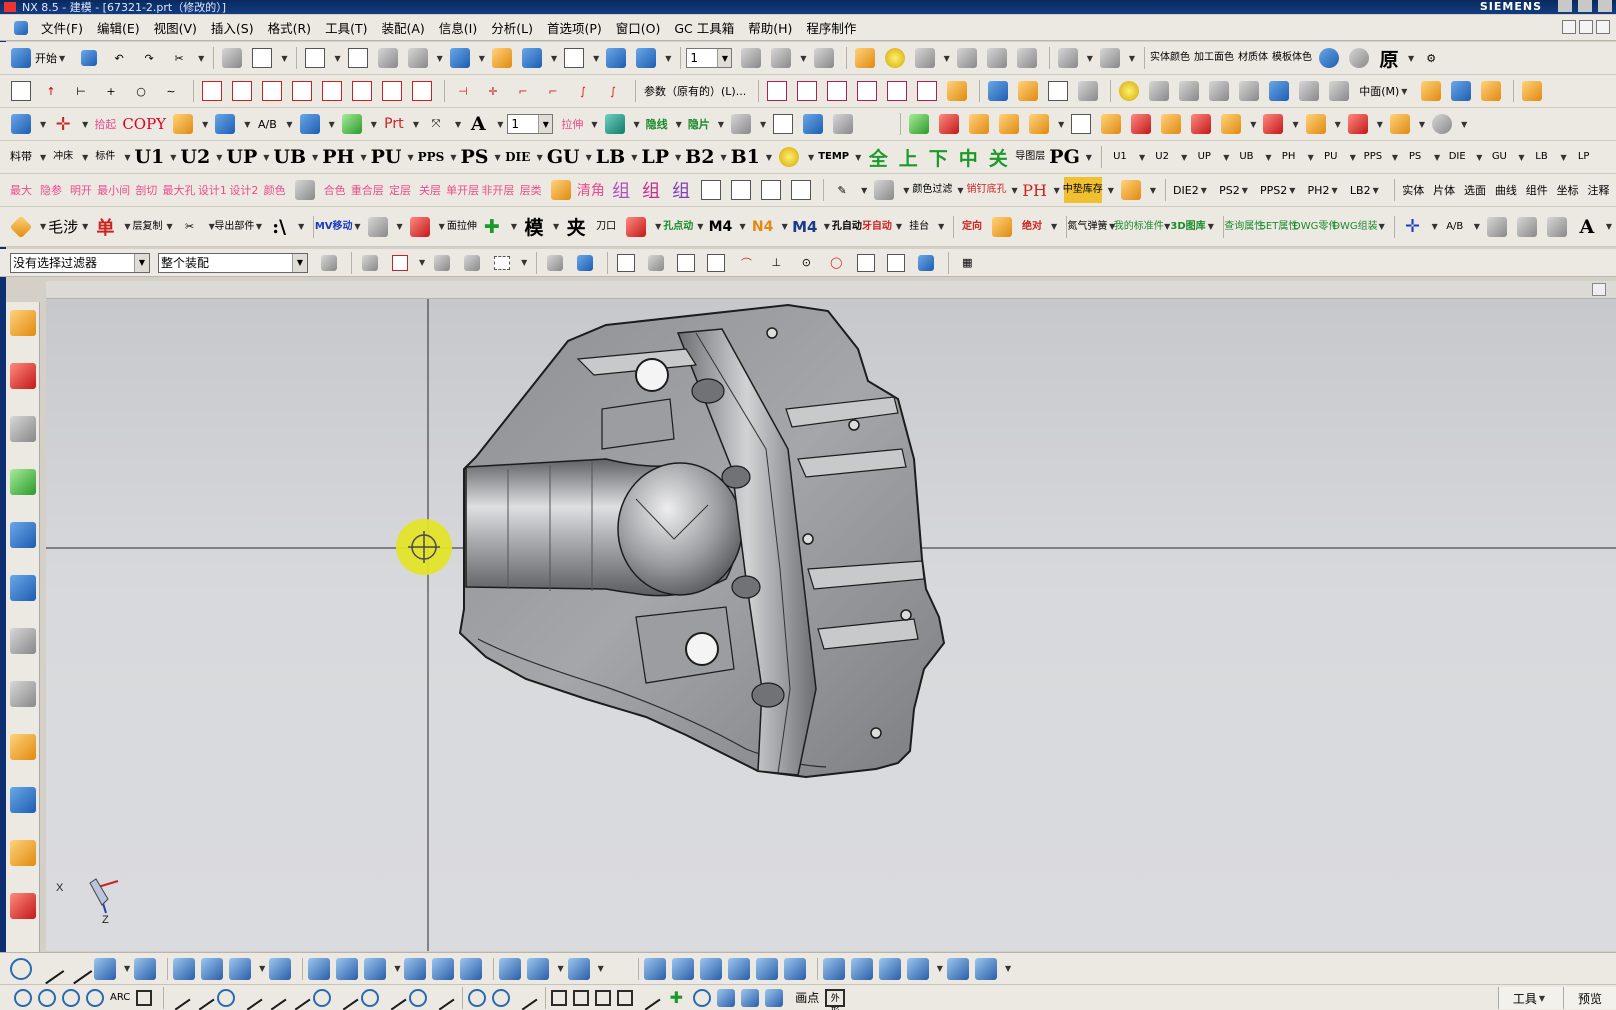 The height and width of the screenshot is (1010, 1616). What do you see at coordinates (998, 157) in the screenshot?
I see `close-all-button: 关` at bounding box center [998, 157].